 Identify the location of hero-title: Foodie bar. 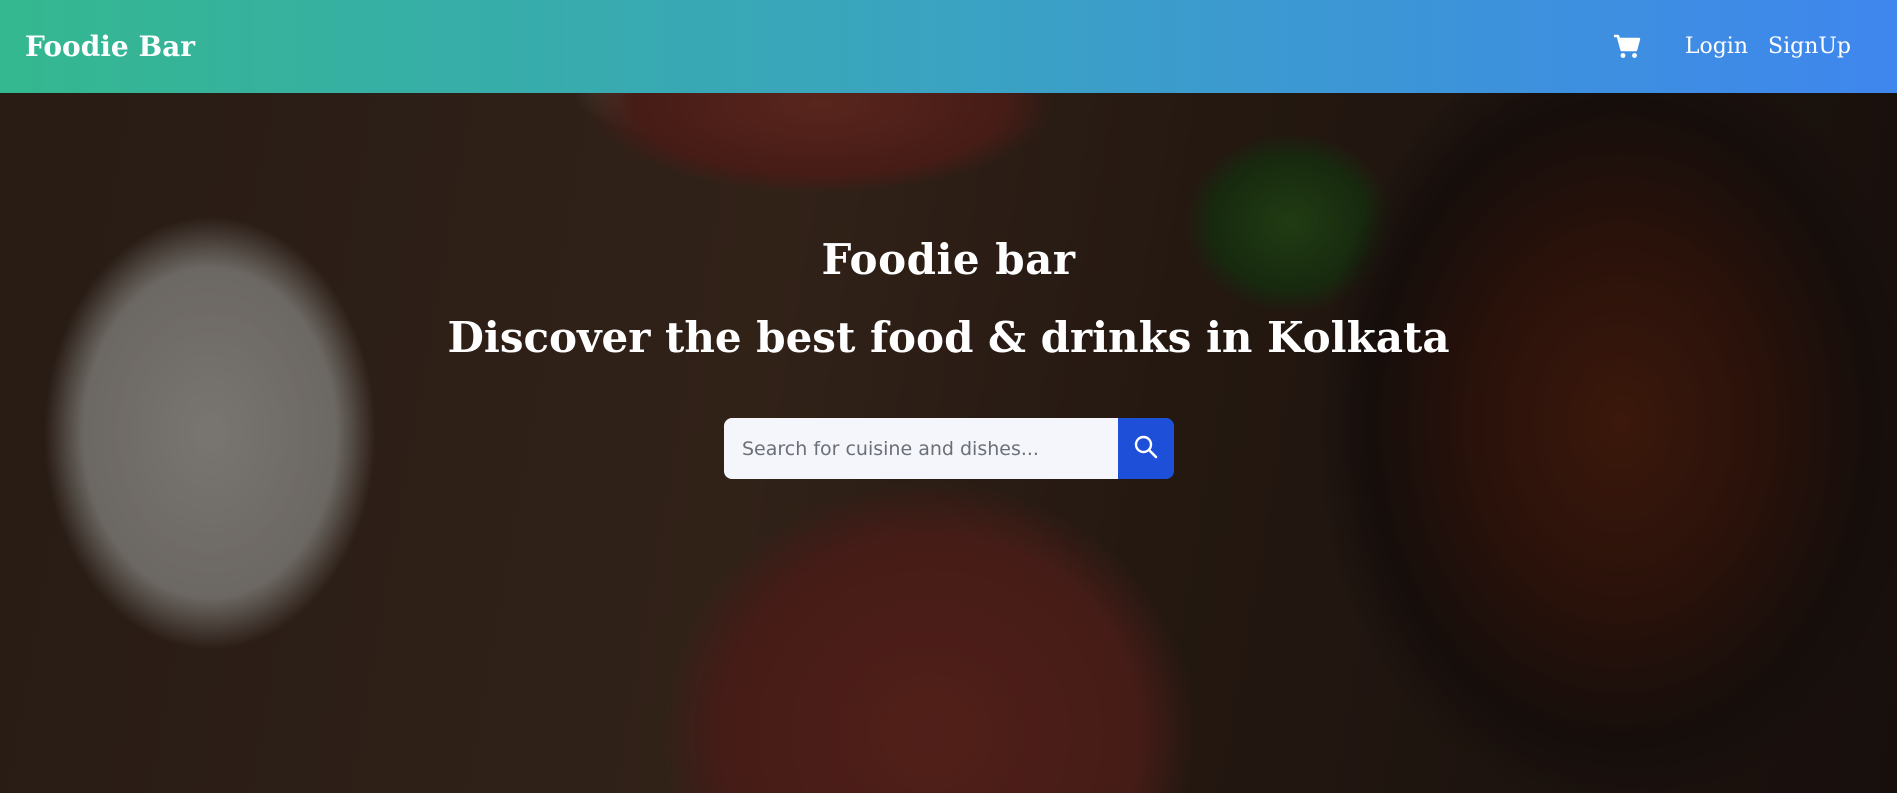
(948, 259).